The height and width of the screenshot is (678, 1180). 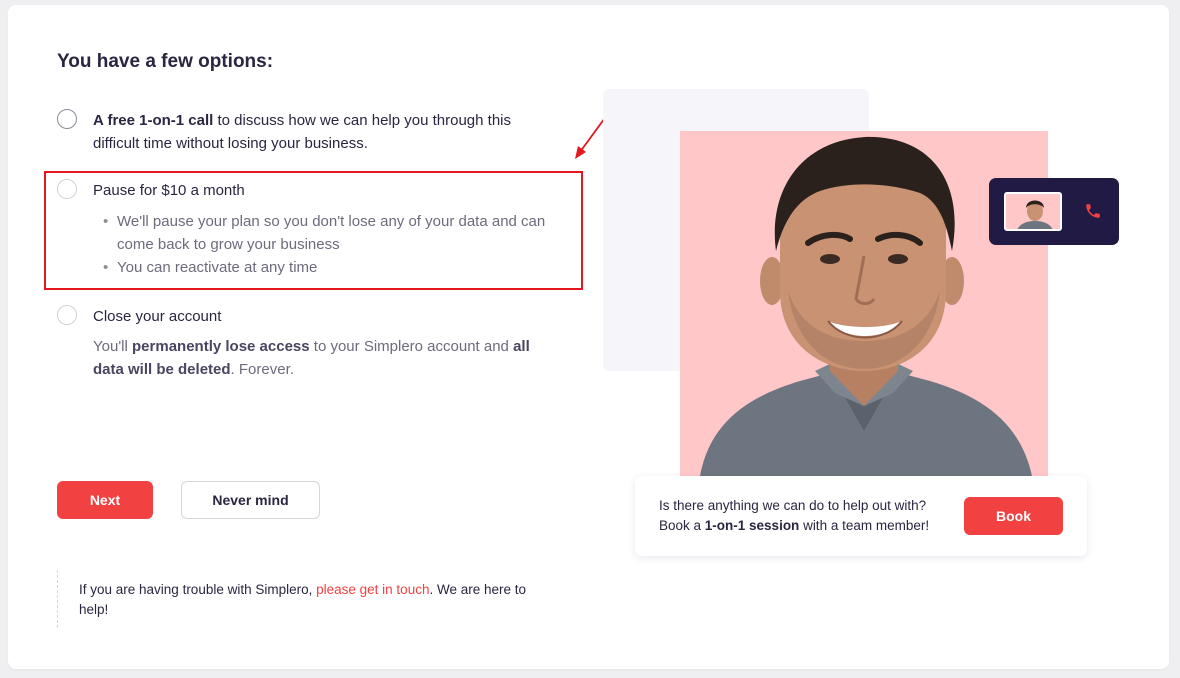 I want to click on book-button: Book, so click(x=1013, y=516).